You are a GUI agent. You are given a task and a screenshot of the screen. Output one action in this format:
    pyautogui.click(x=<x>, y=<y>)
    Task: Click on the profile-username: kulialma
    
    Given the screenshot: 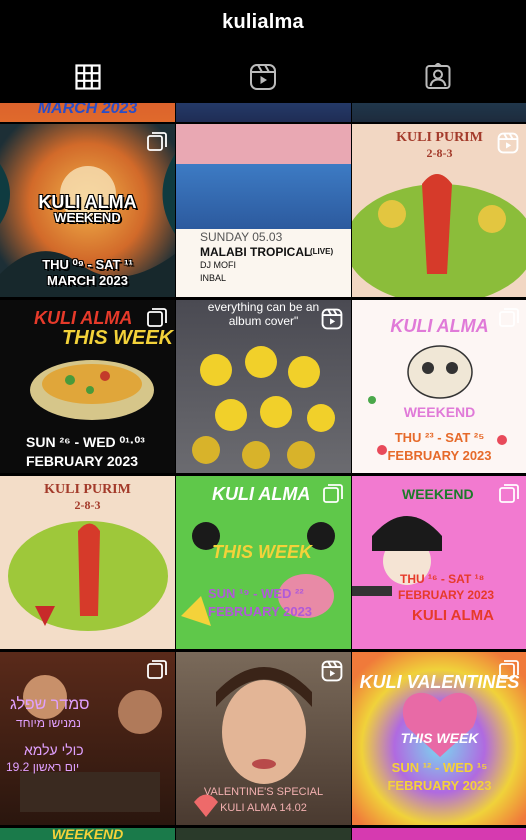 What is the action you would take?
    pyautogui.click(x=263, y=21)
    